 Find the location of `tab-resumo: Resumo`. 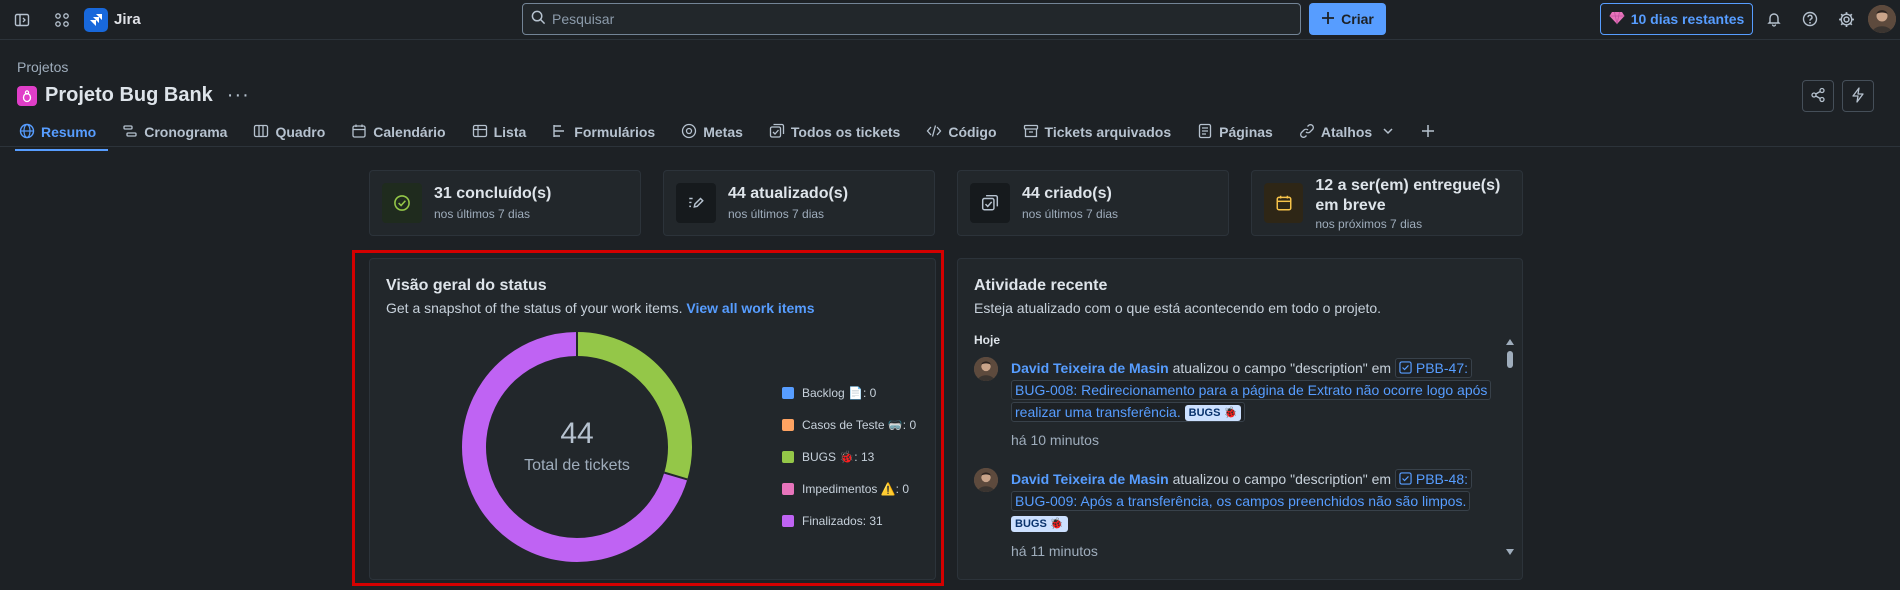

tab-resumo: Resumo is located at coordinates (62, 134).